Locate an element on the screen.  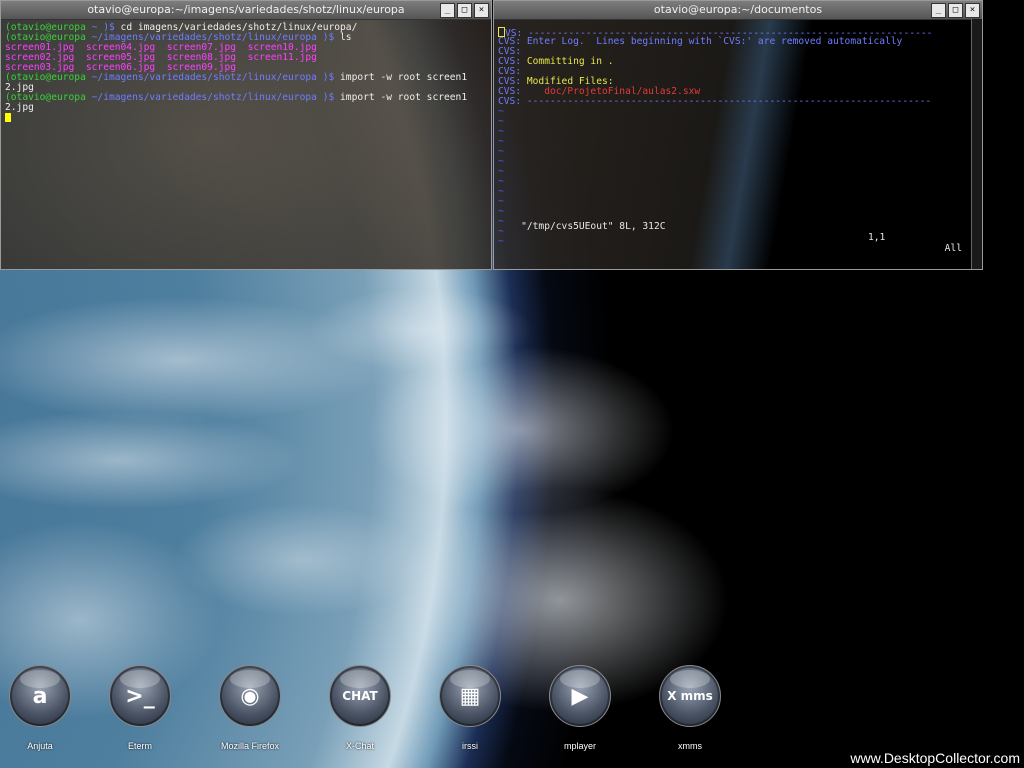
dock-glyph: ▶ is located at coordinates (580, 696).